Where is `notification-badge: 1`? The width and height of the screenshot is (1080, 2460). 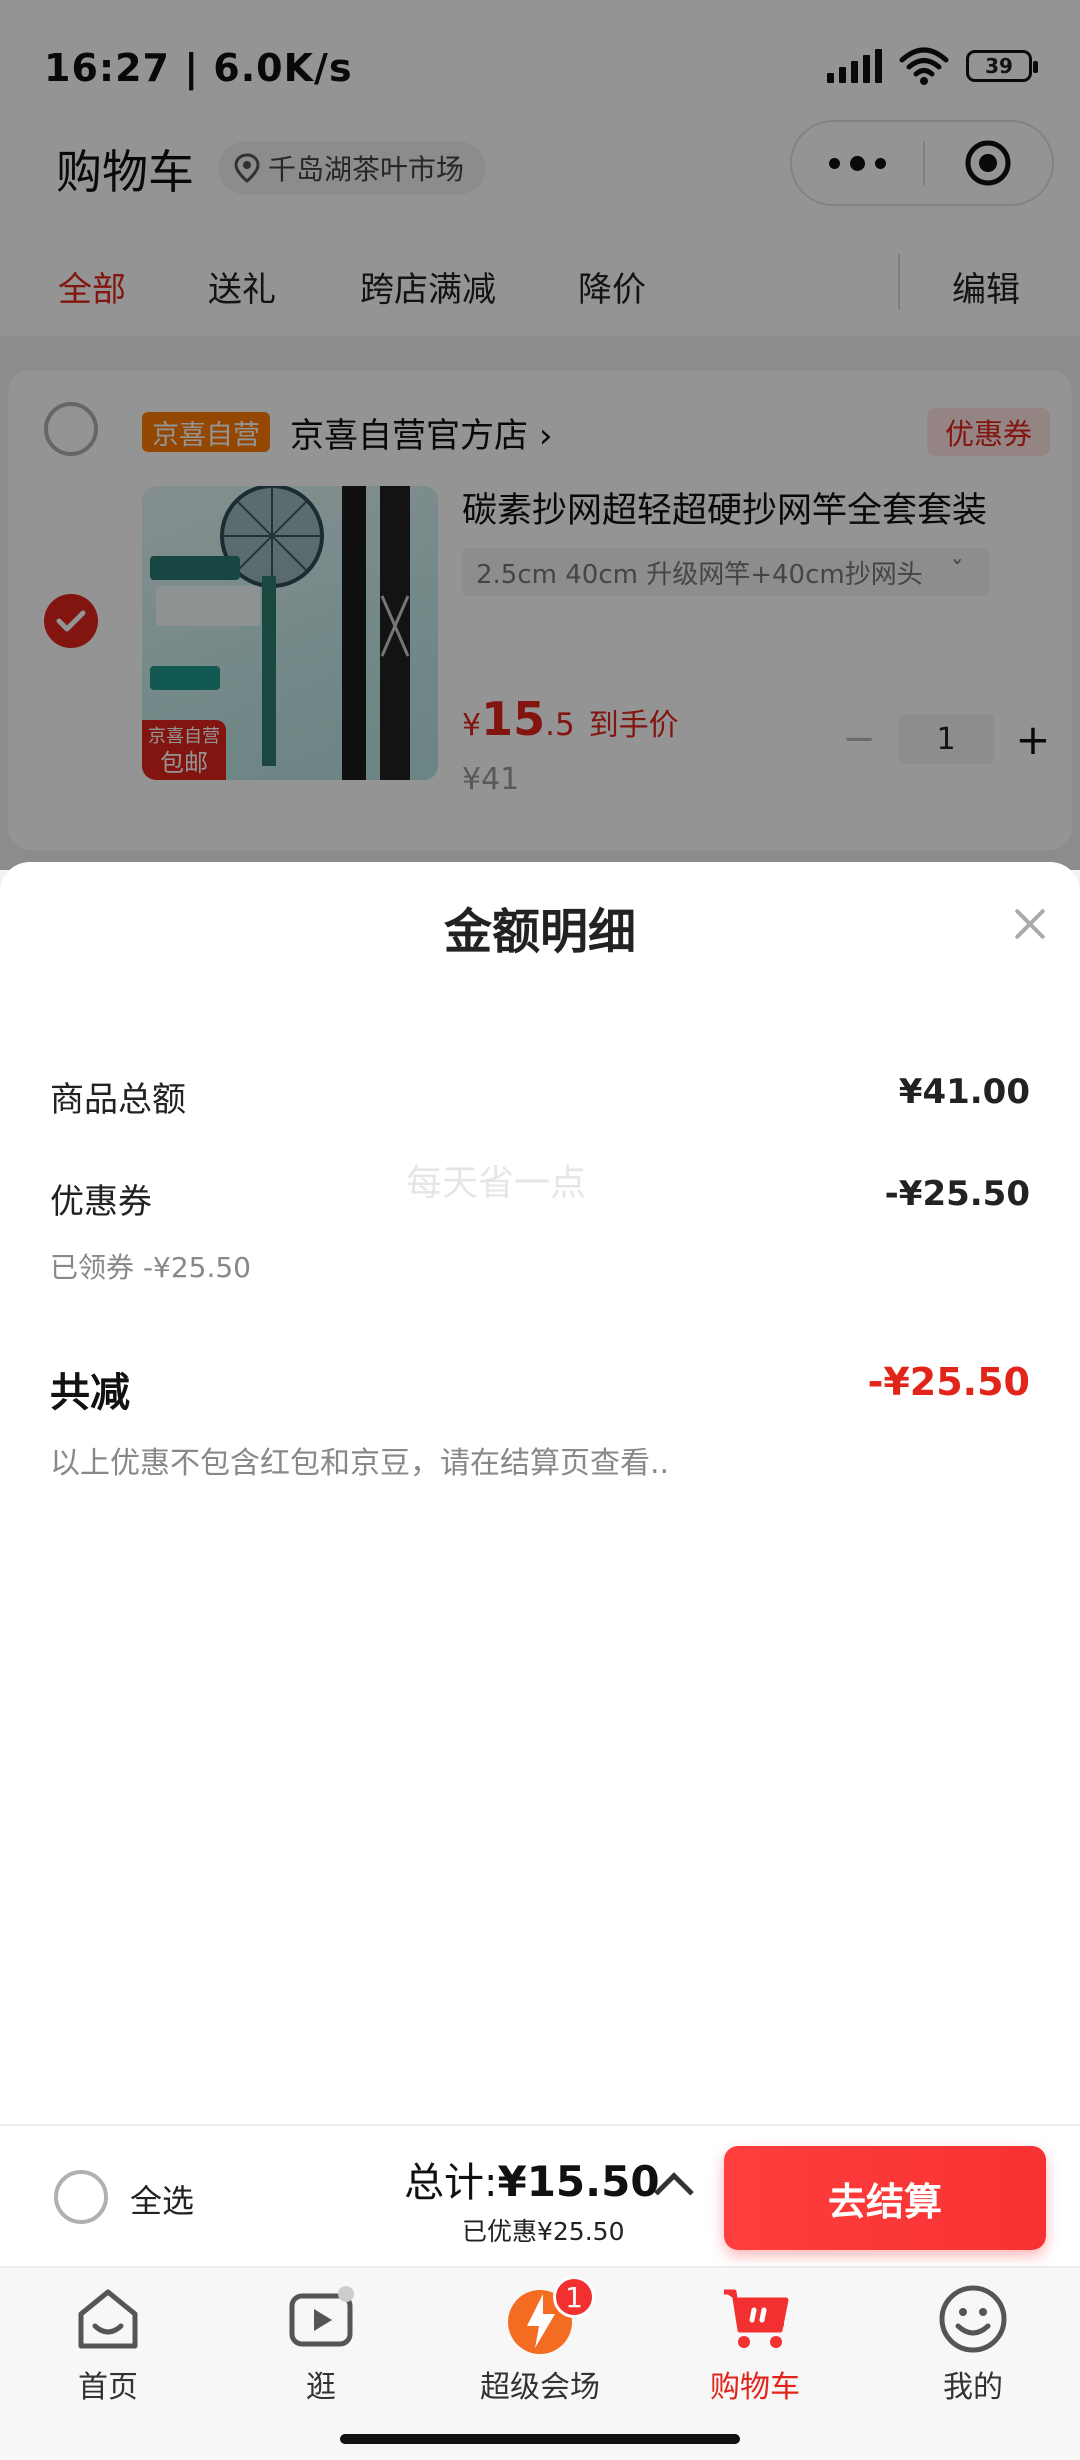 notification-badge: 1 is located at coordinates (574, 2297).